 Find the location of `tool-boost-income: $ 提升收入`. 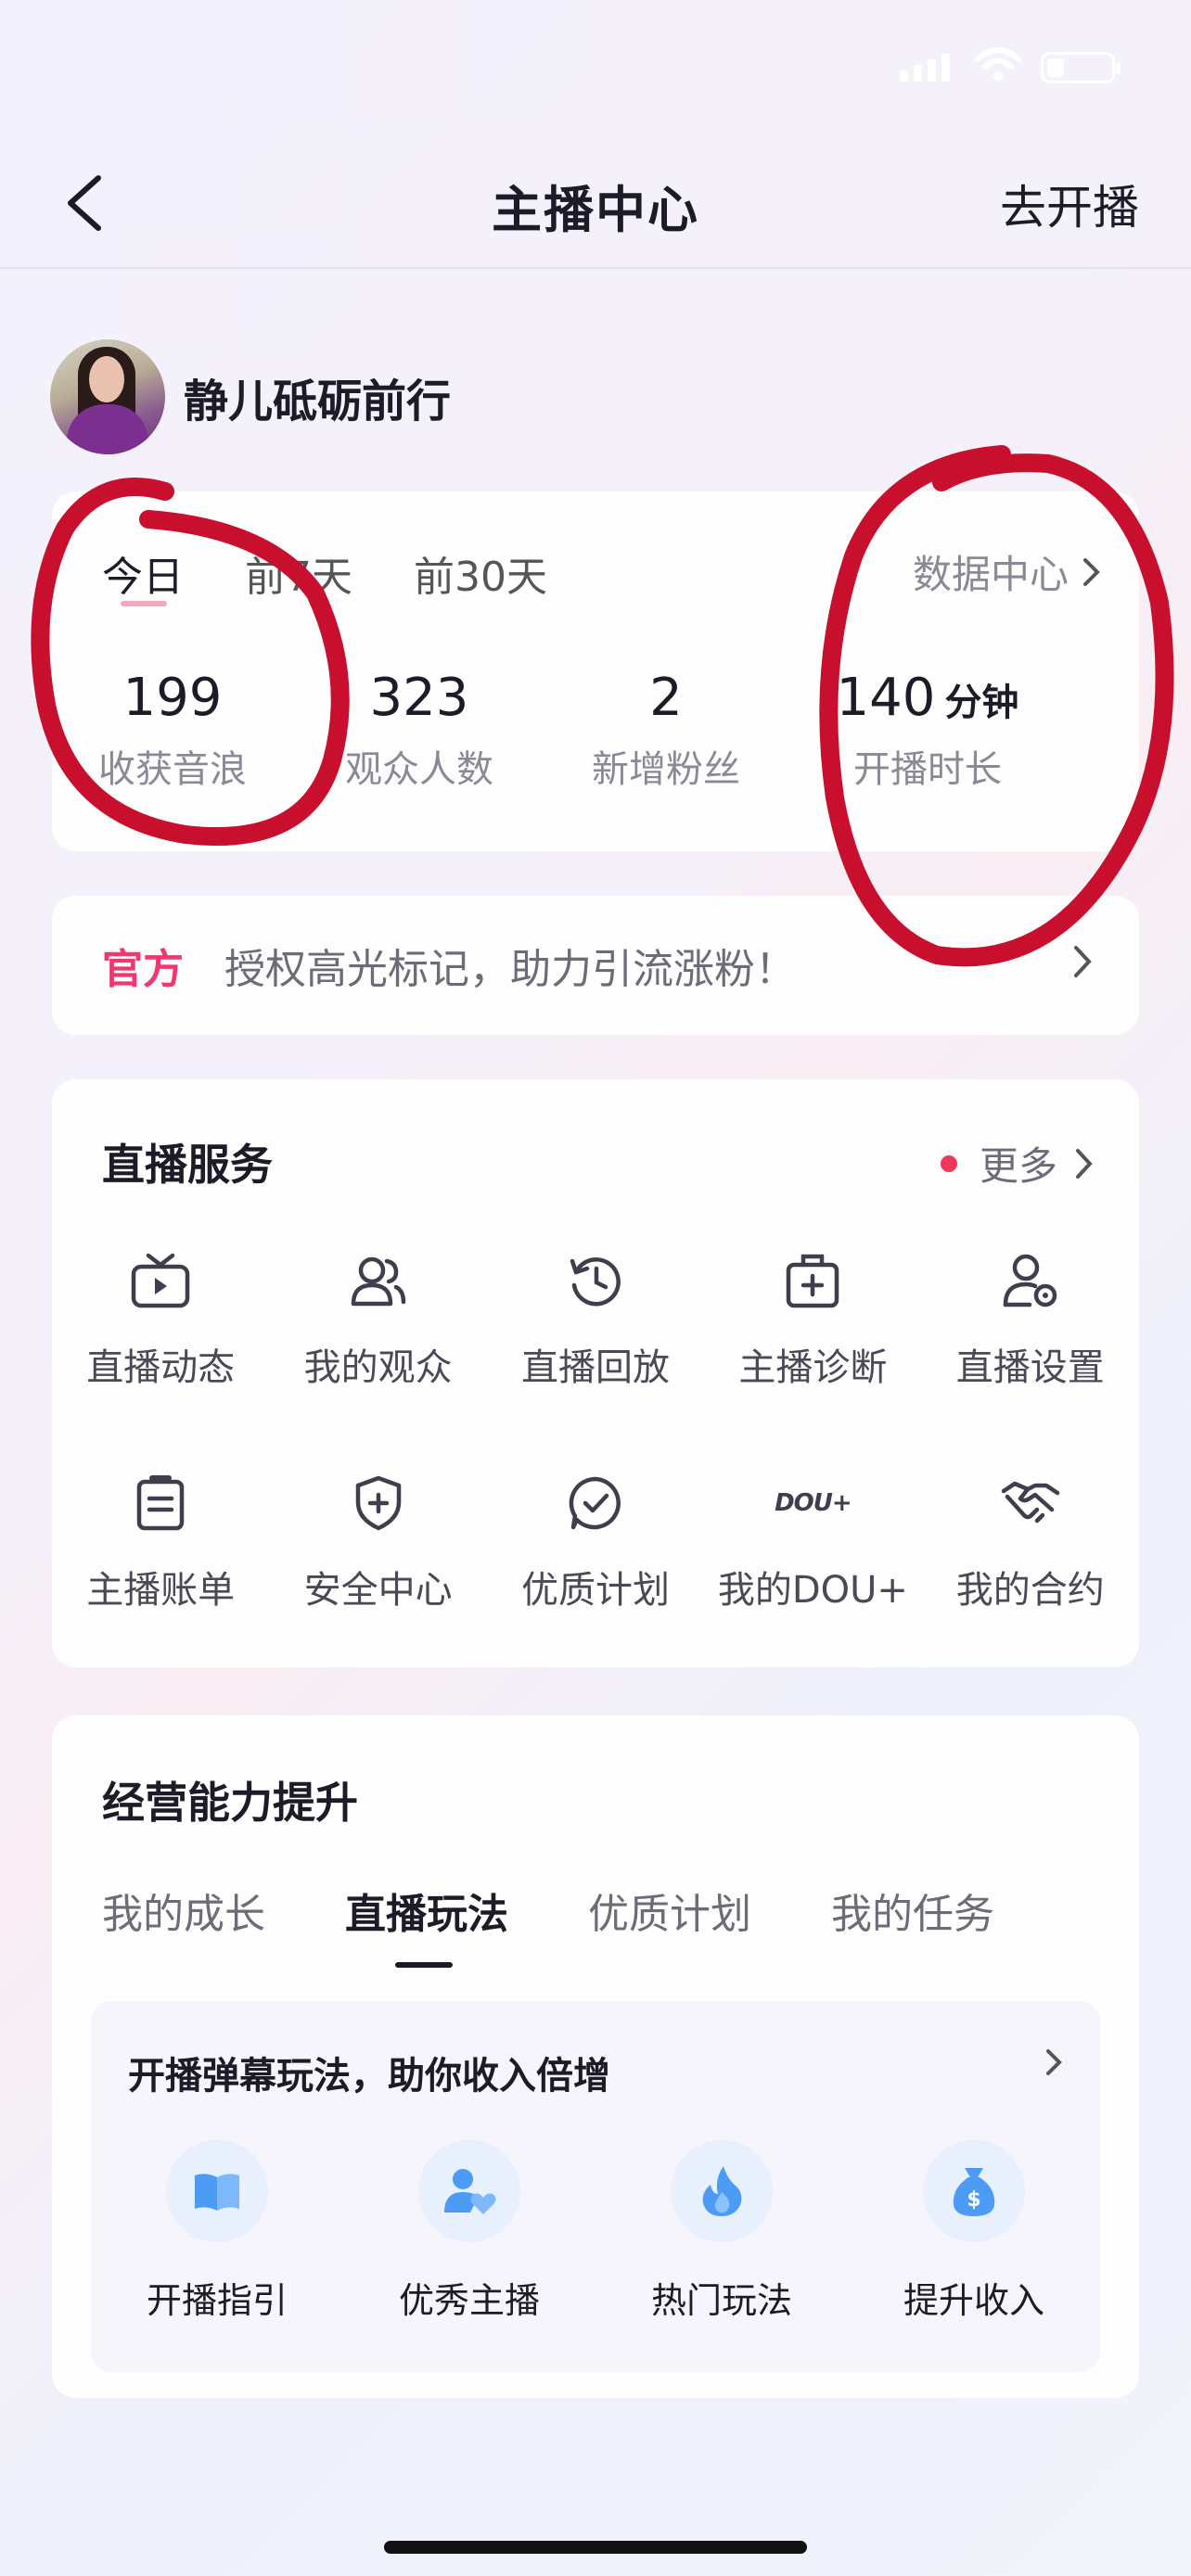

tool-boost-income: $ 提升收入 is located at coordinates (974, 2232).